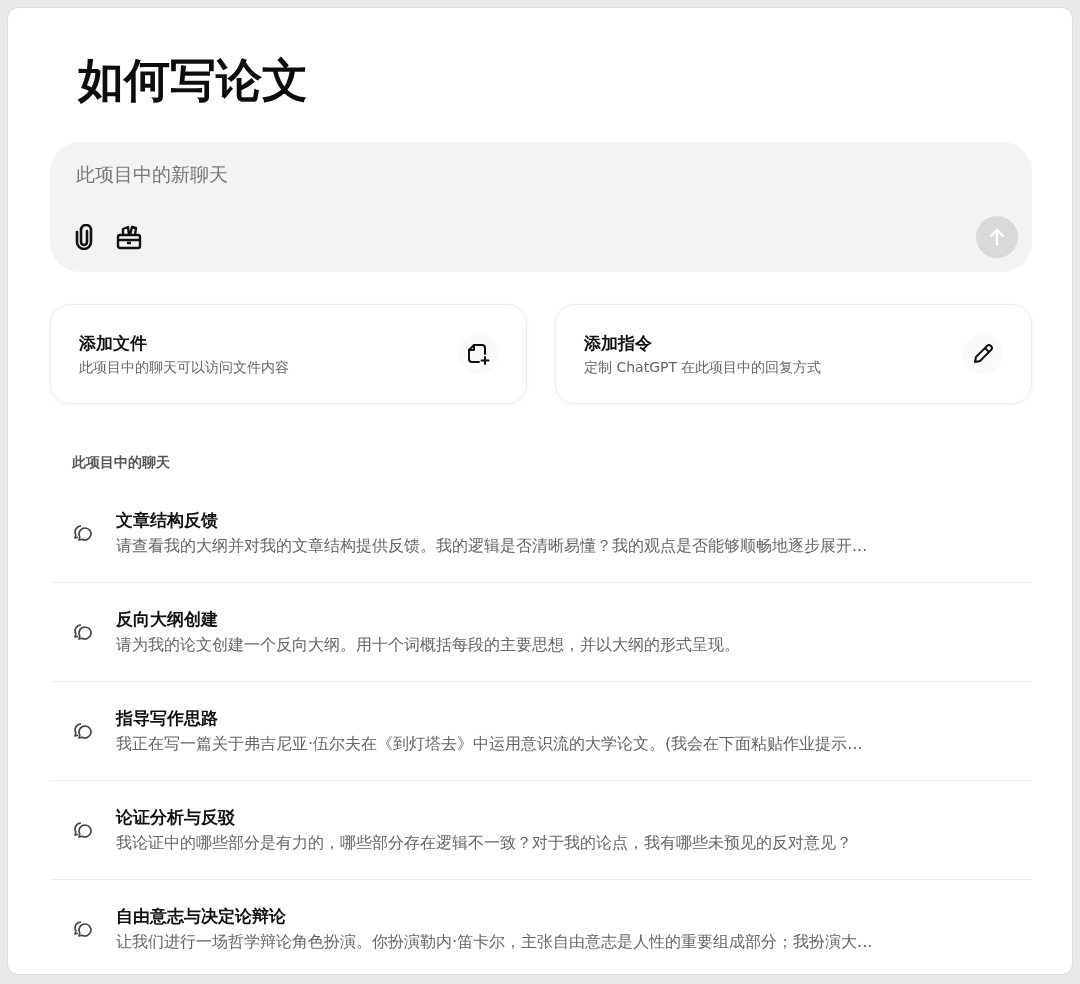  I want to click on chat-preview: 我论证中的哪些部分是有力的，哪些部分存在逻辑不一致？对于我的论点，我有哪些未预见的反对意见？, so click(484, 843).